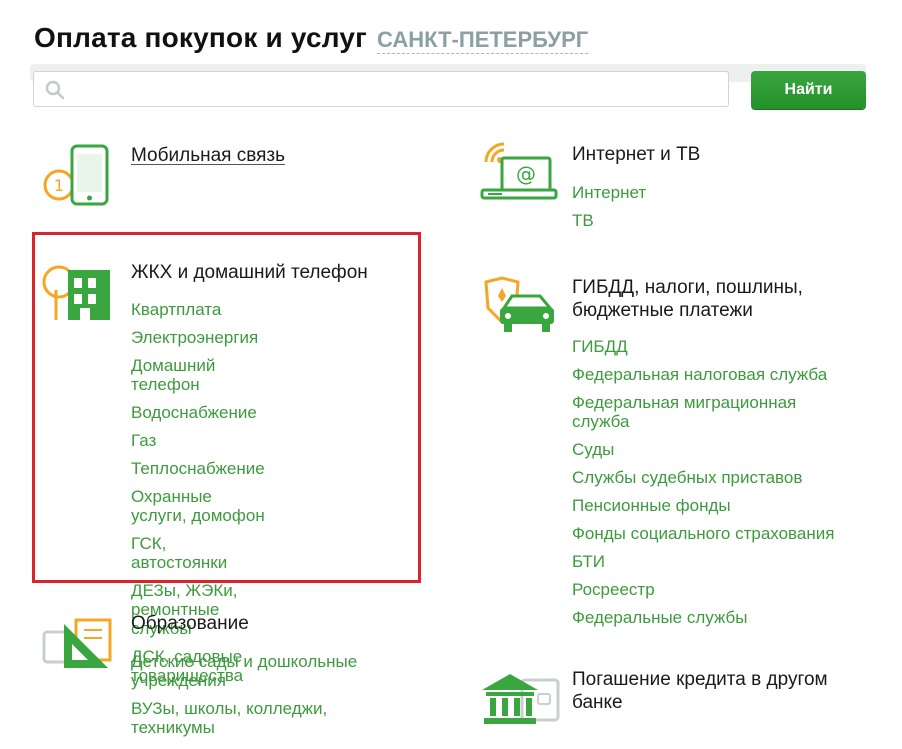  I want to click on search-icon, so click(55, 90).